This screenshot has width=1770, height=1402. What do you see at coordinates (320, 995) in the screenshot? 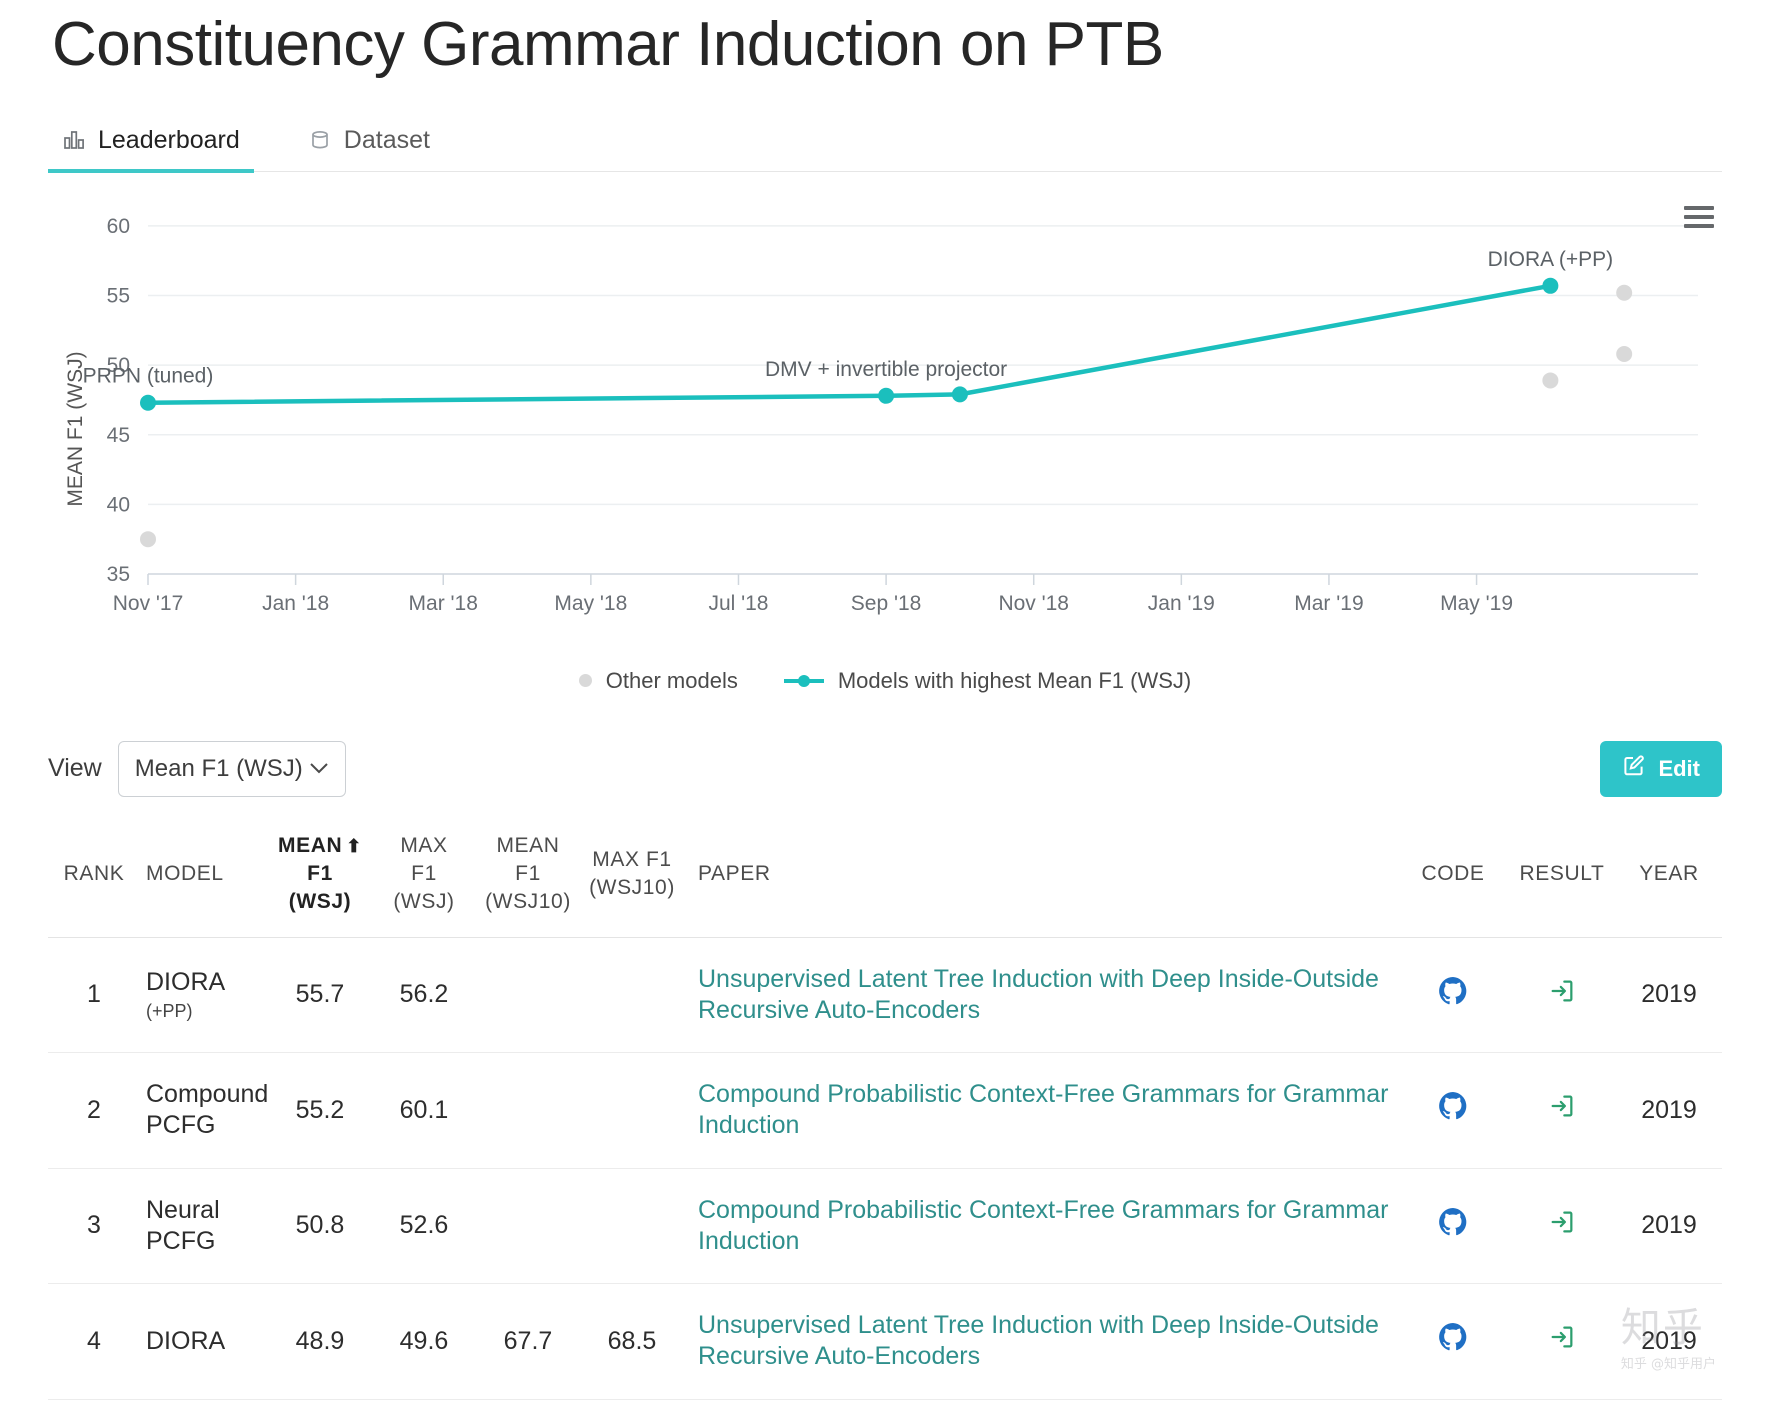
I see `cell-mean-f1-wsj: 55.7` at bounding box center [320, 995].